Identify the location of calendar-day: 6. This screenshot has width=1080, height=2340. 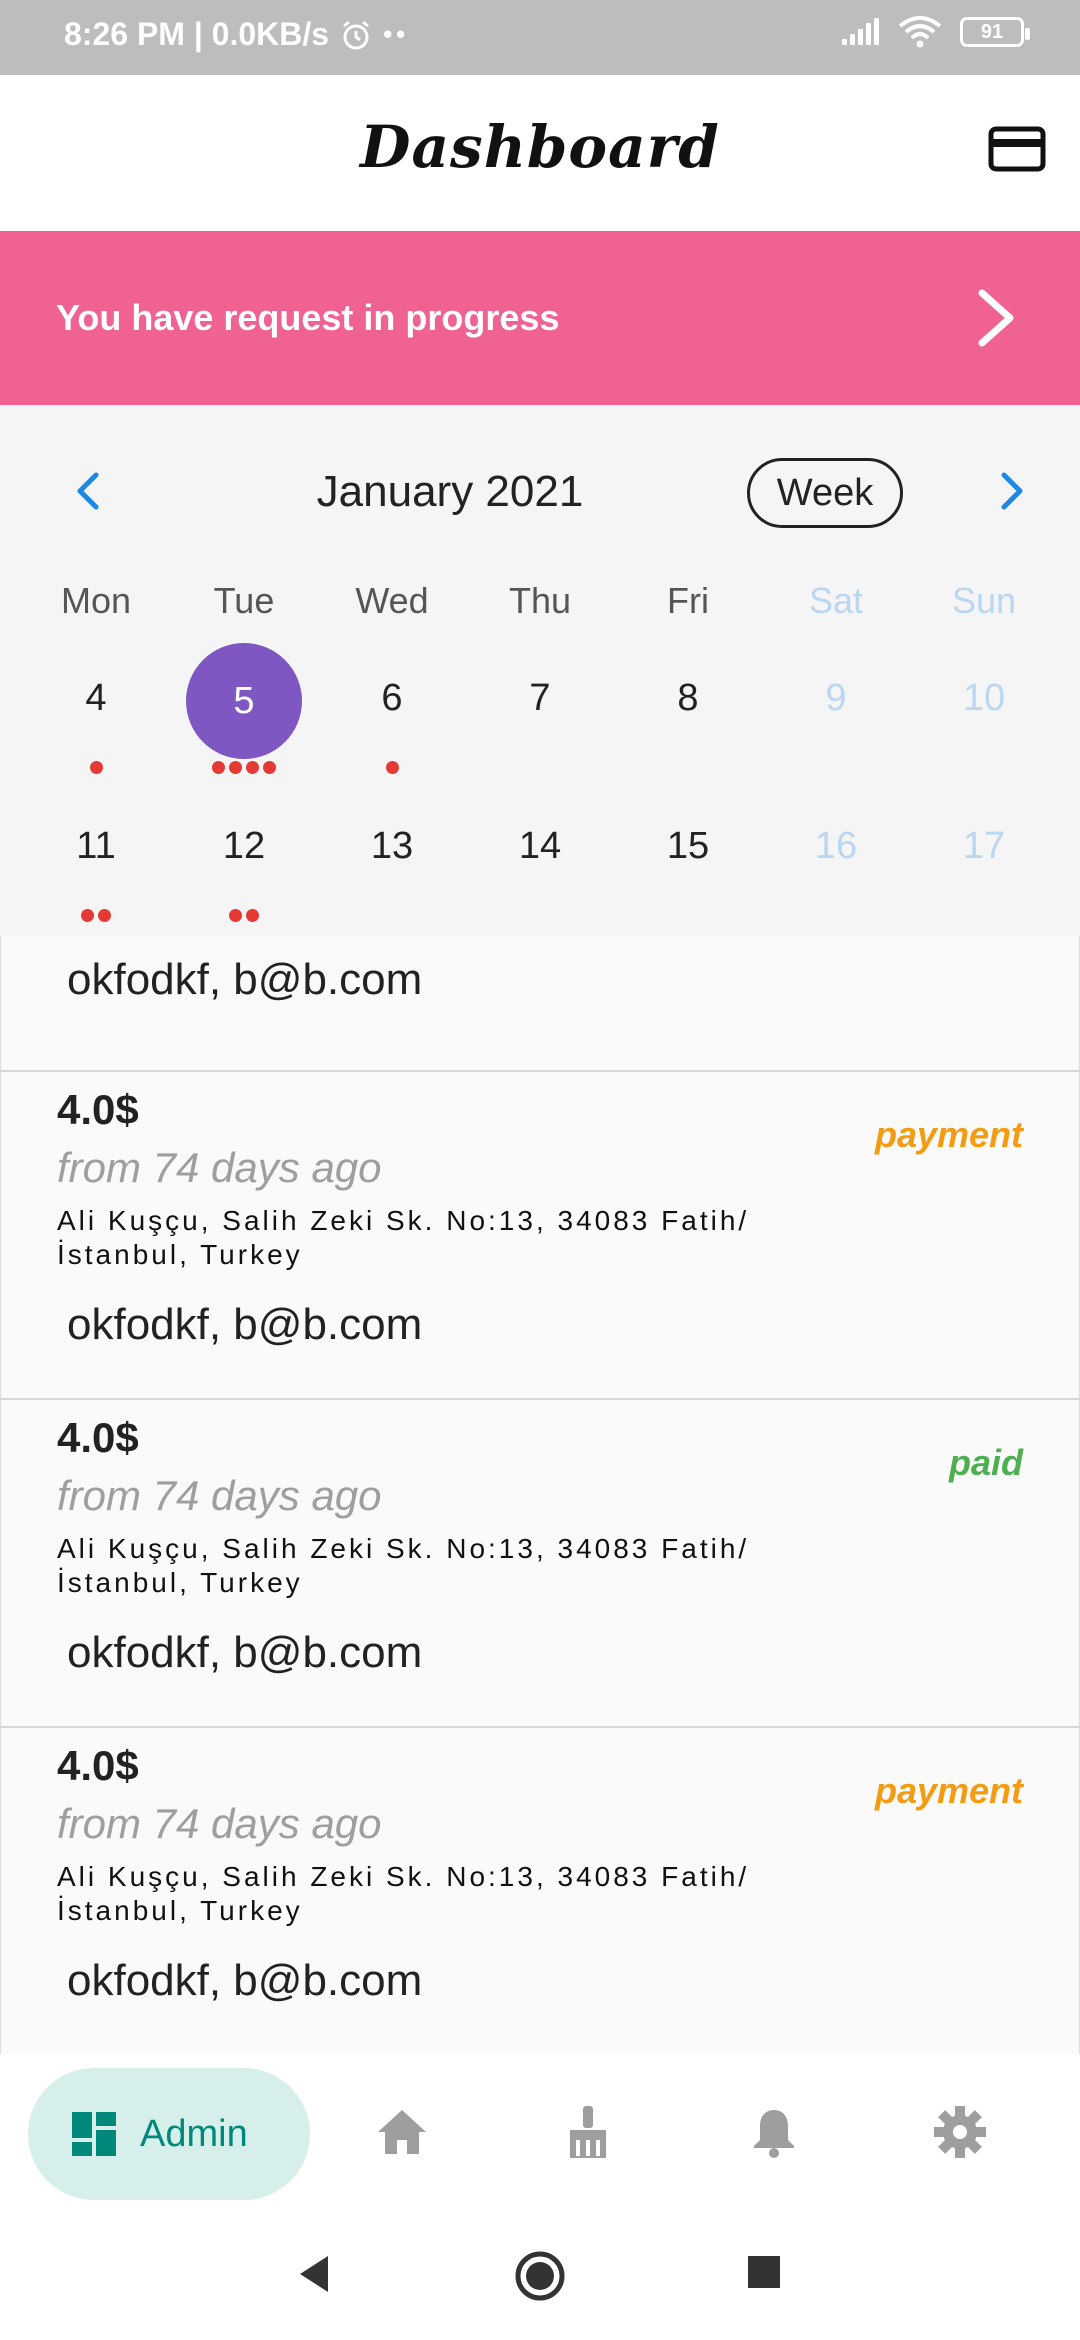
(392, 698).